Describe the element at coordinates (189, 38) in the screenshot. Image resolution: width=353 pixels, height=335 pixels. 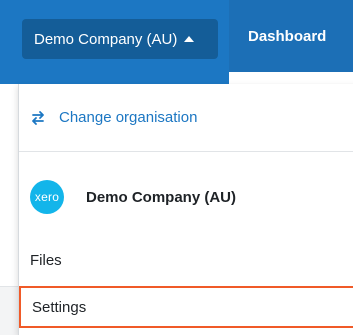
I see `caret-up-icon` at that location.